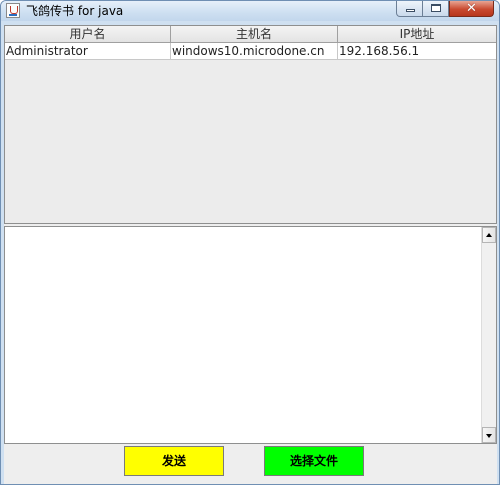  Describe the element at coordinates (88, 34) in the screenshot. I see `column-header-username: 用户名` at that location.